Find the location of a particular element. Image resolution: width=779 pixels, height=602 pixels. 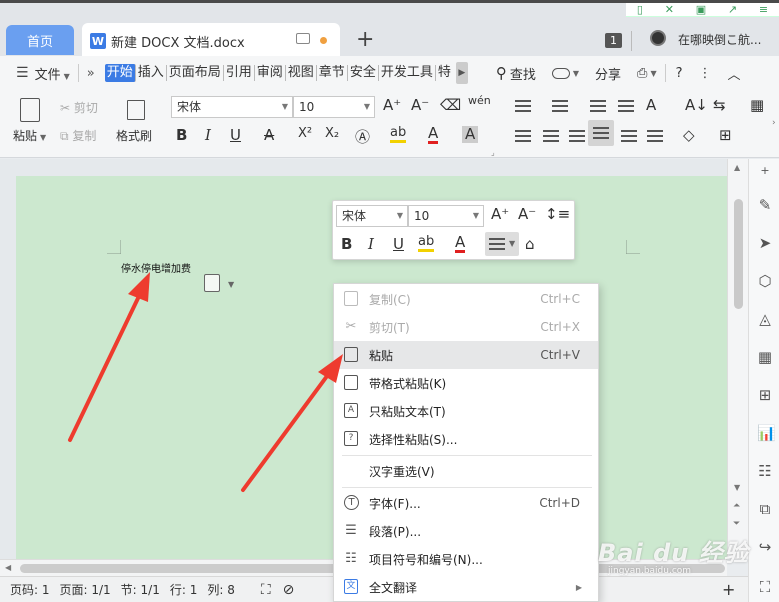

distributed-icon is located at coordinates (629, 137).